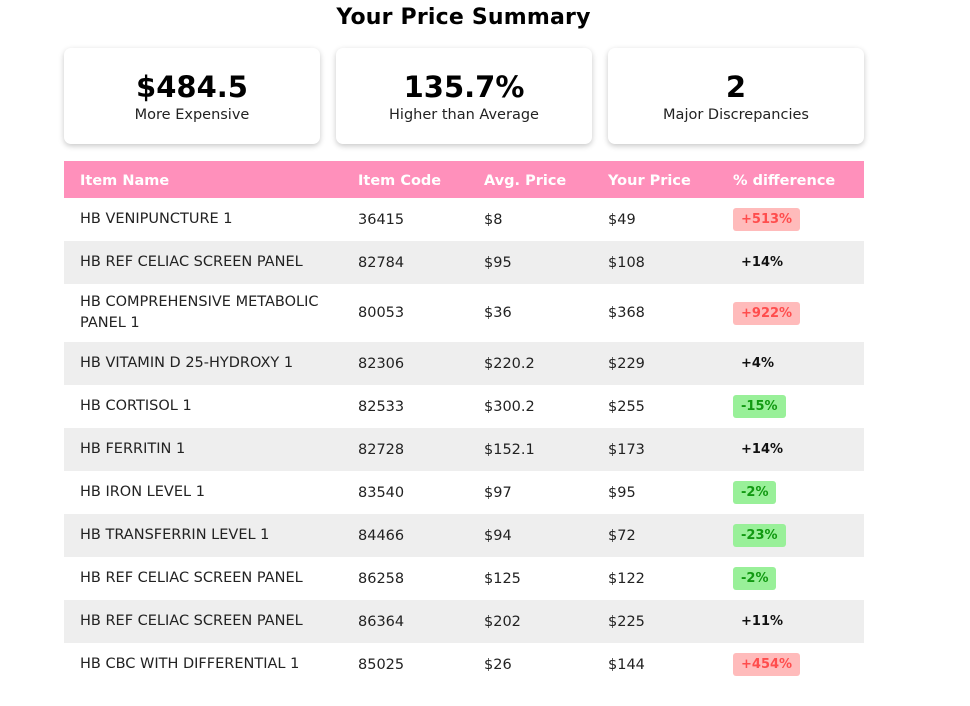 This screenshot has width=970, height=706. I want to click on summary-card-label: Major Discrepancies, so click(736, 115).